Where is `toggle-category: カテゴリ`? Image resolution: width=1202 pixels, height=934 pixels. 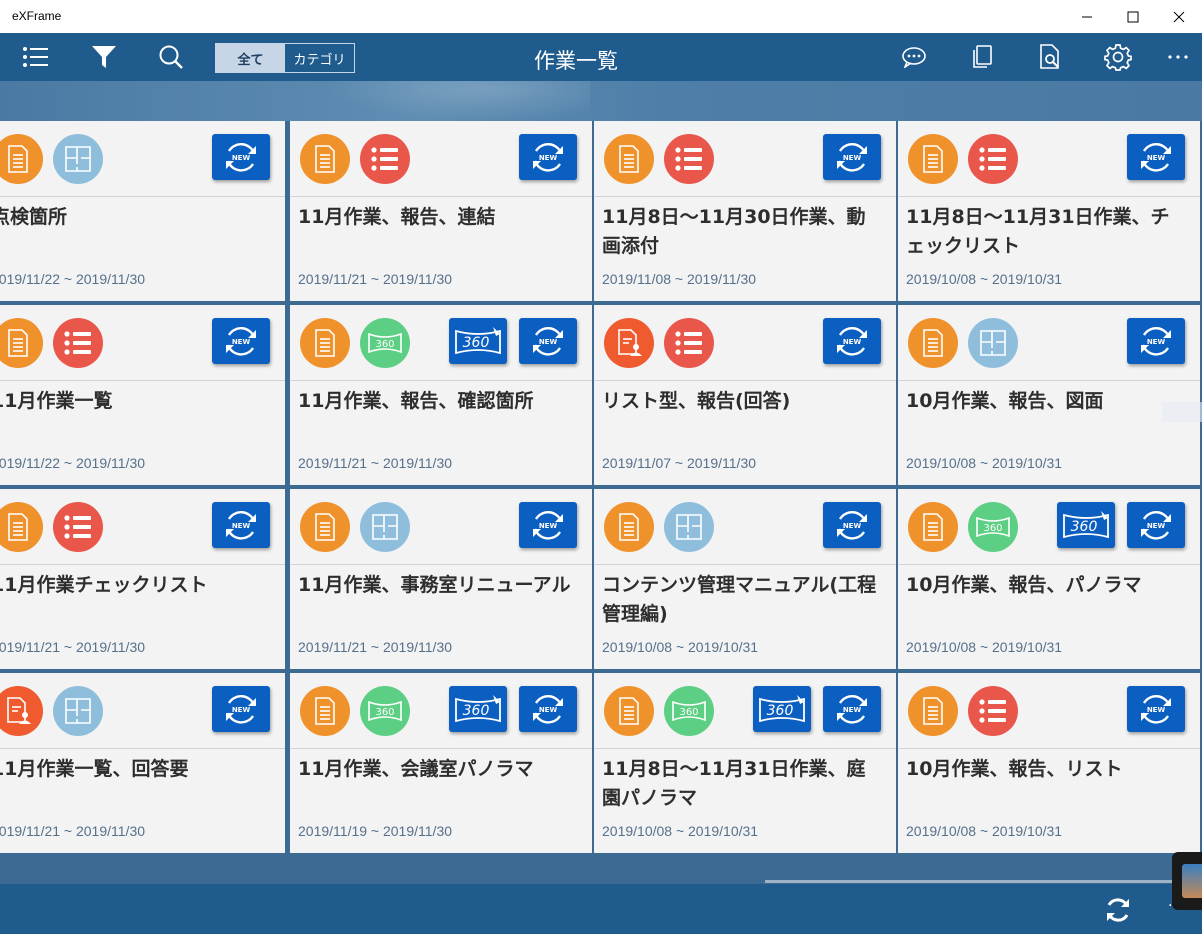
toggle-category: カテゴリ is located at coordinates (319, 58).